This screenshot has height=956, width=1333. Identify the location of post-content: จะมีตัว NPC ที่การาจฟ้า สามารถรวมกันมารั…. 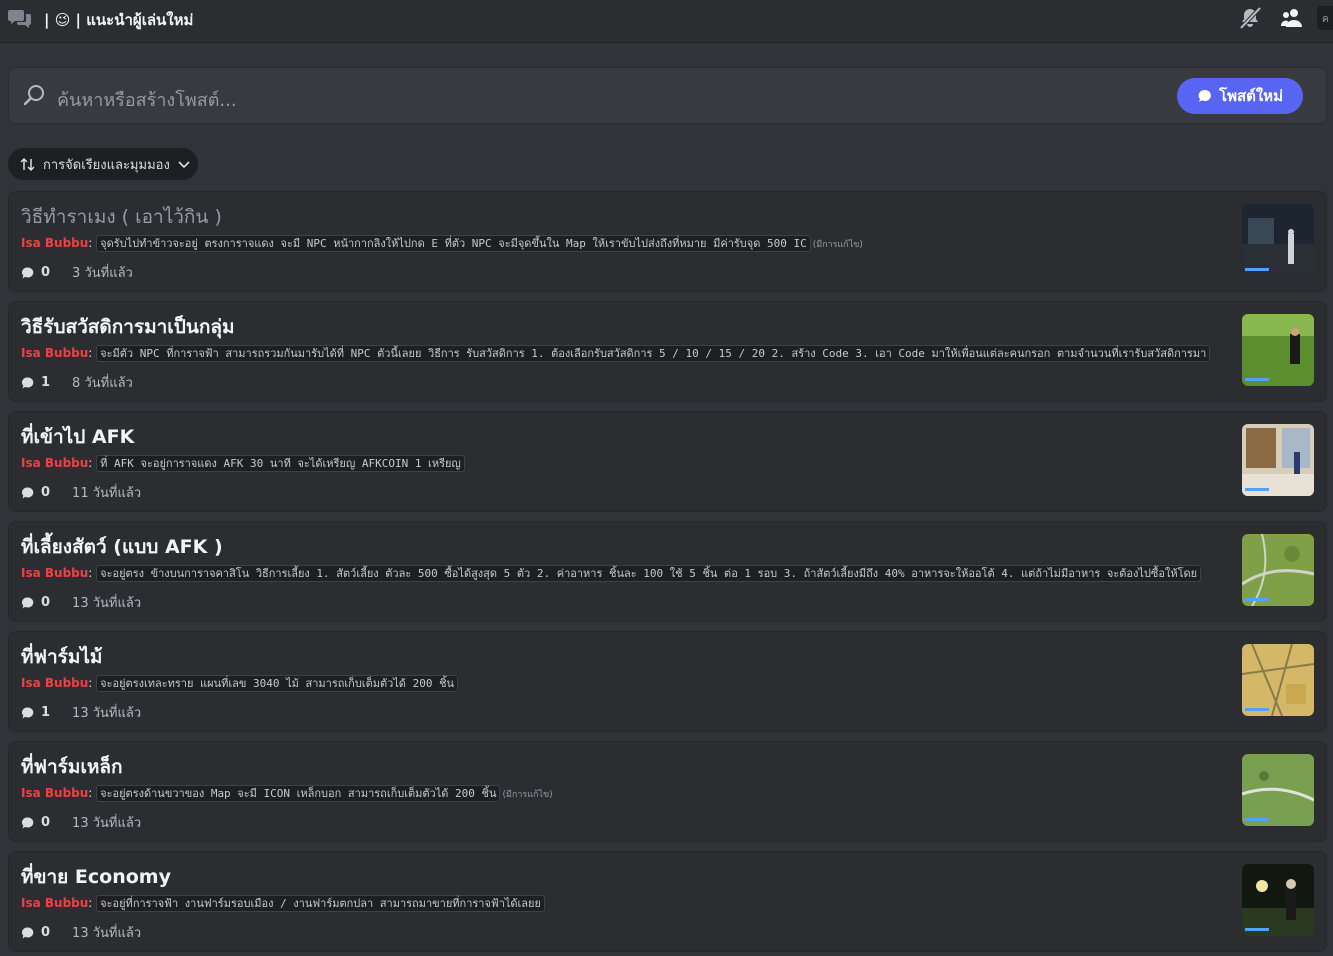
(653, 353).